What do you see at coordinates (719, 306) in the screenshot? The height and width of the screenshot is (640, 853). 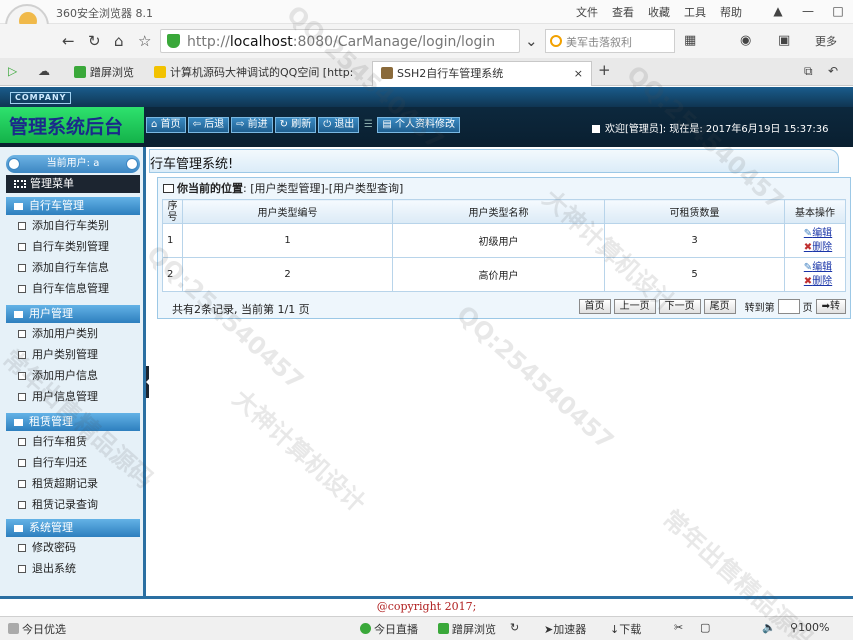 I see `last-page-button: 尾页` at bounding box center [719, 306].